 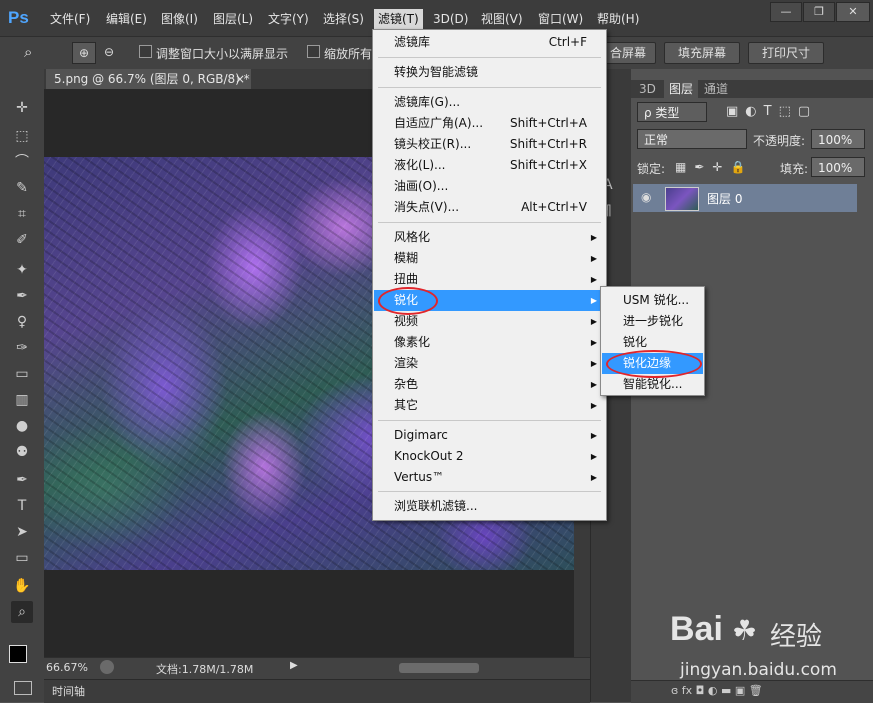 What do you see at coordinates (22, 136) in the screenshot?
I see `marquee-tool-icon: ⬚` at bounding box center [22, 136].